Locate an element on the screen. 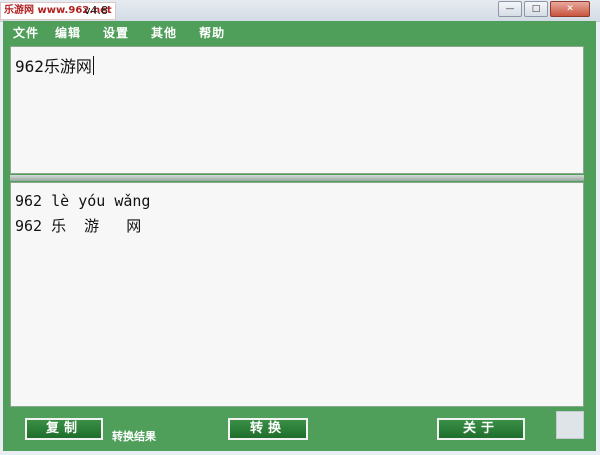  maximize-button: □ is located at coordinates (536, 9).